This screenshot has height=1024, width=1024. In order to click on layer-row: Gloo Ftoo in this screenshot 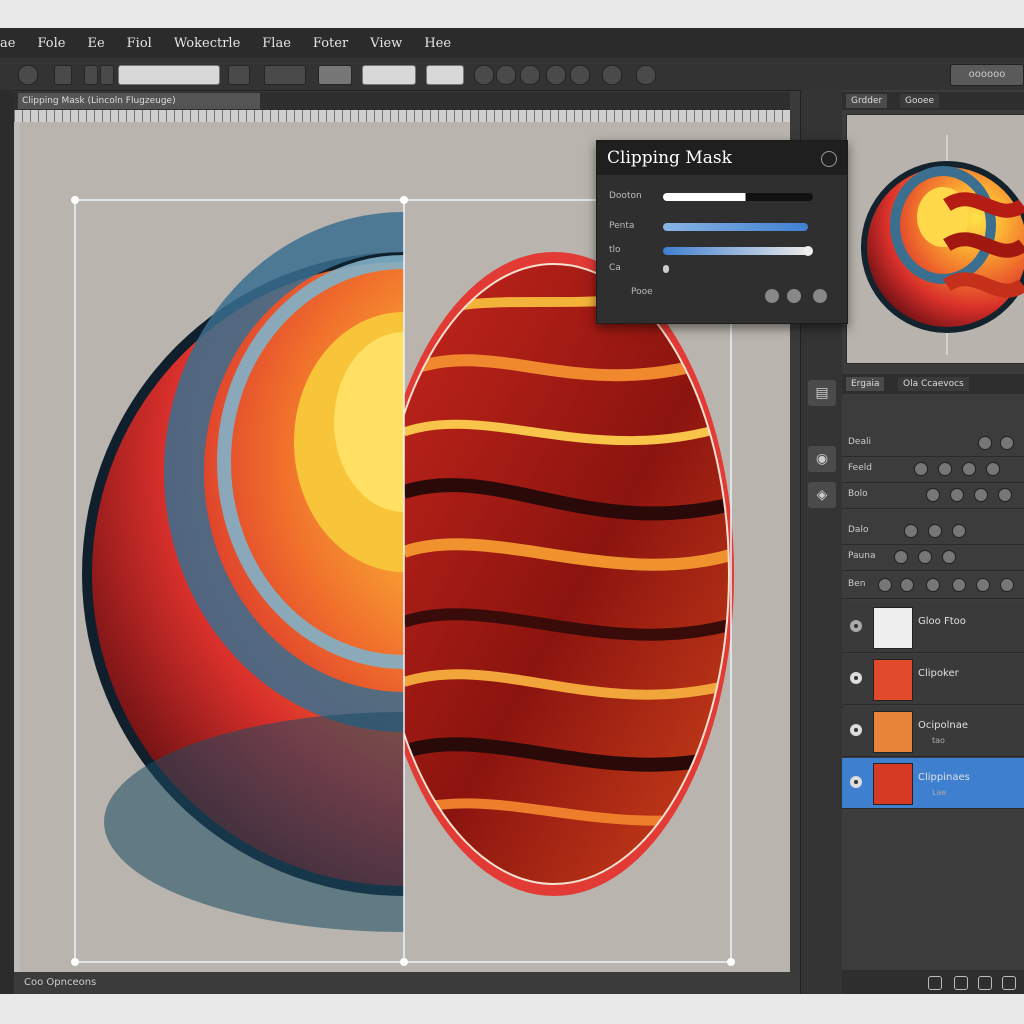, I will do `click(933, 627)`.